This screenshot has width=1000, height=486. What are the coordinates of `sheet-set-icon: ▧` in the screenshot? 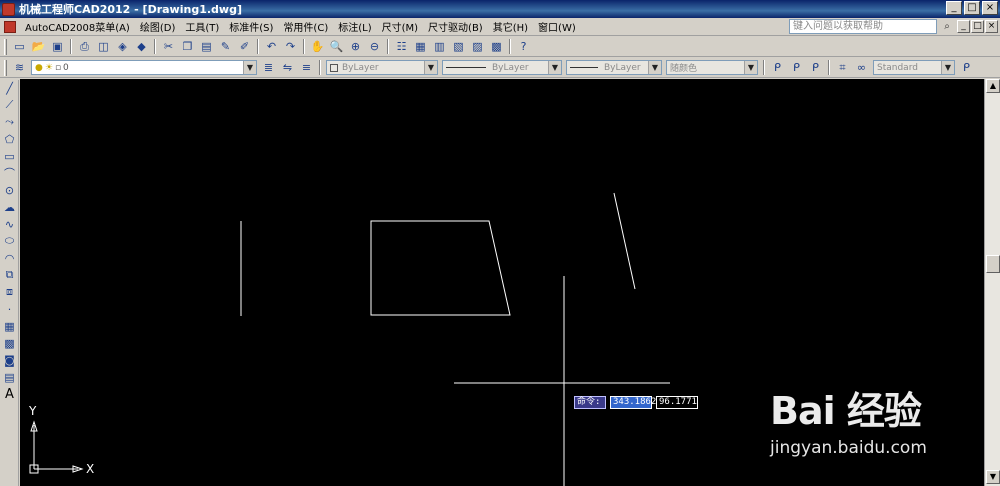 It's located at (458, 46).